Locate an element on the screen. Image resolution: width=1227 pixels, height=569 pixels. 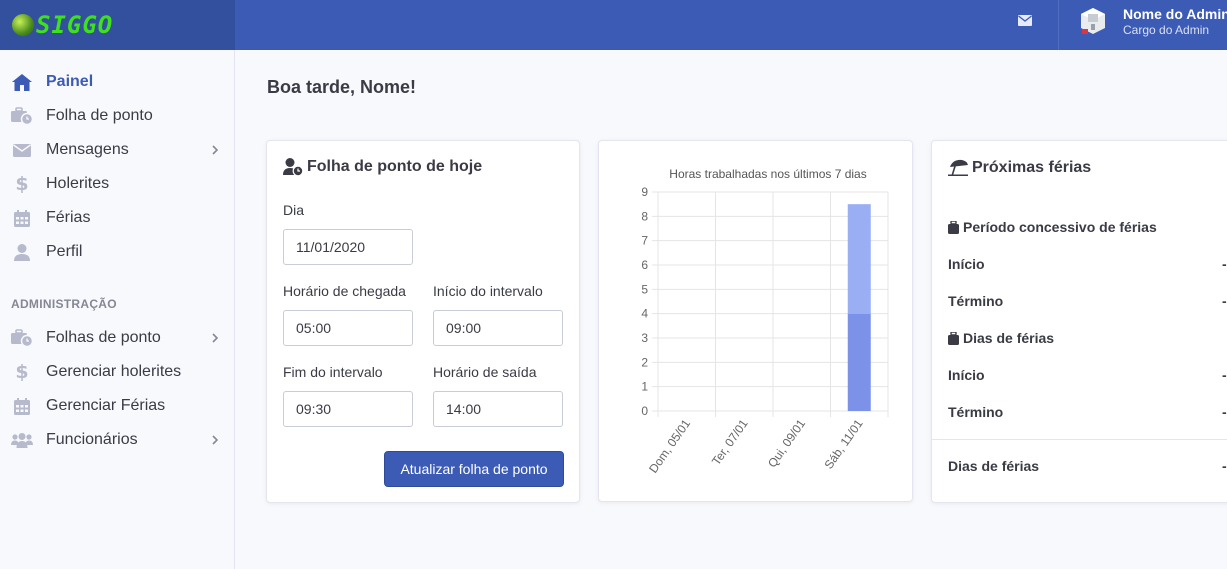
chart-title: Horas trabalhadas nos últimos 7 dias is located at coordinates (767, 174).